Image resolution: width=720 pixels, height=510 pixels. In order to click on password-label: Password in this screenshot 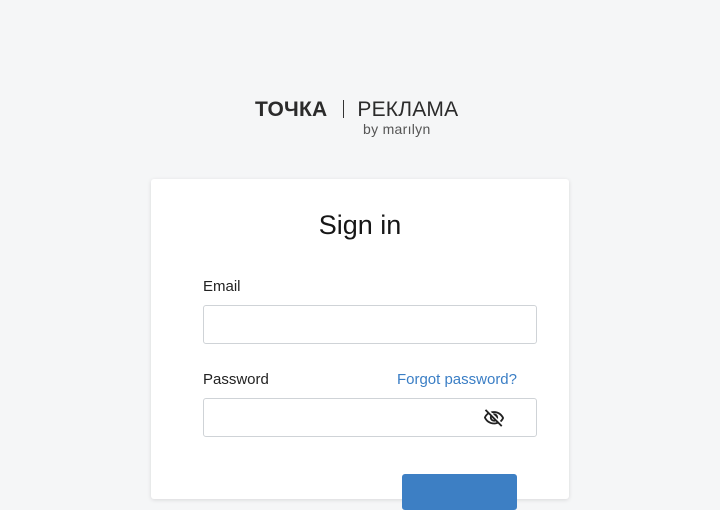, I will do `click(236, 379)`.